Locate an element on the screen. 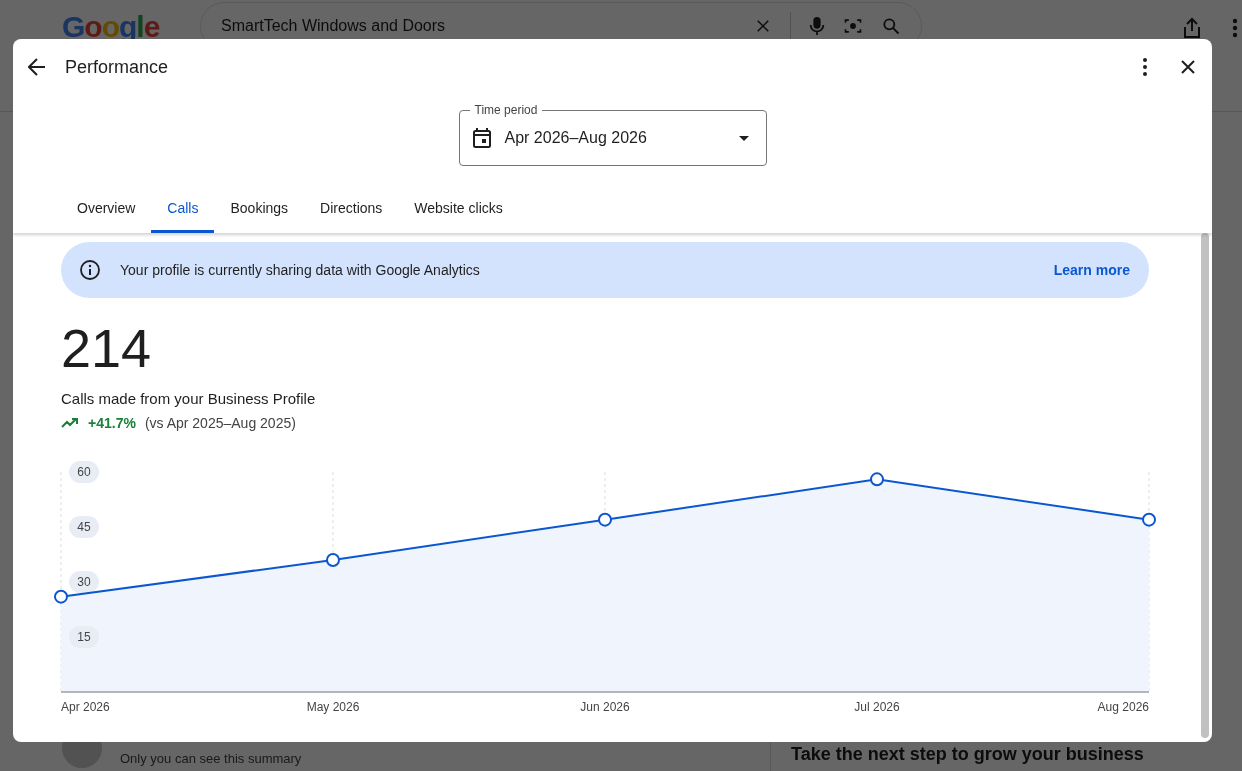 The height and width of the screenshot is (771, 1242). x-axis-label: Jun 2026 is located at coordinates (605, 707).